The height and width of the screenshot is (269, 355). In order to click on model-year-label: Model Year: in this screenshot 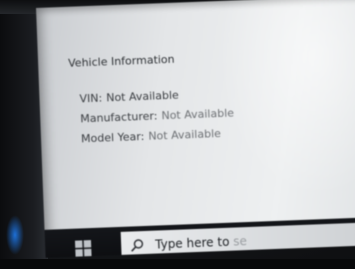, I will do `click(112, 137)`.